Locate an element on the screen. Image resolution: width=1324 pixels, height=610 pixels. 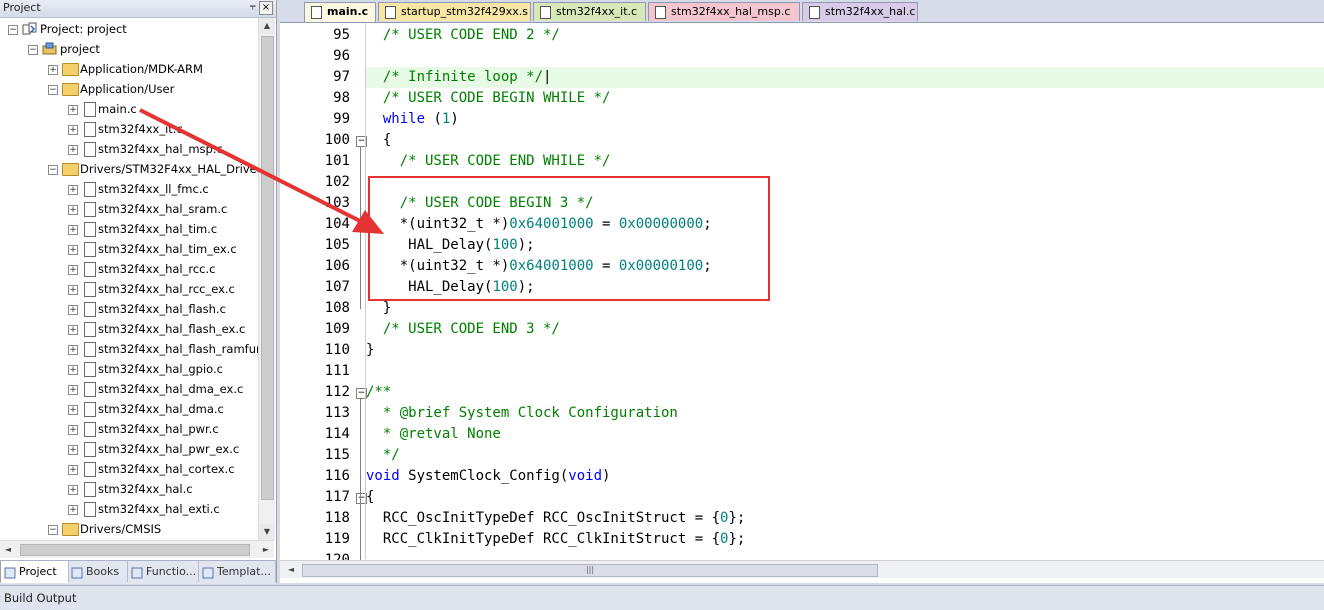
tree-item: + stm32f4xx_hal_tim_ex.c is located at coordinates (129, 249).